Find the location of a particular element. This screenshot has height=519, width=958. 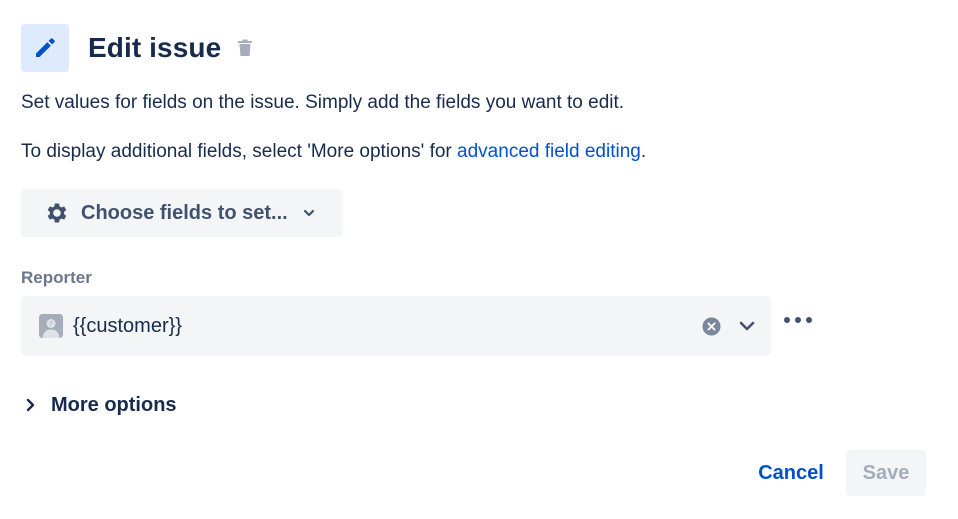

more-actions-button is located at coordinates (798, 320).